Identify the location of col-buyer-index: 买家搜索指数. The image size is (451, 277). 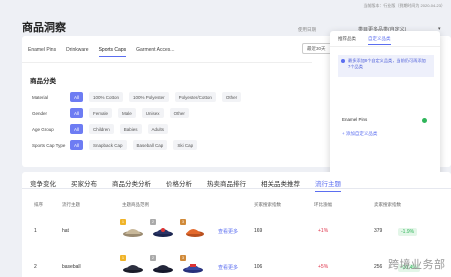
(267, 205).